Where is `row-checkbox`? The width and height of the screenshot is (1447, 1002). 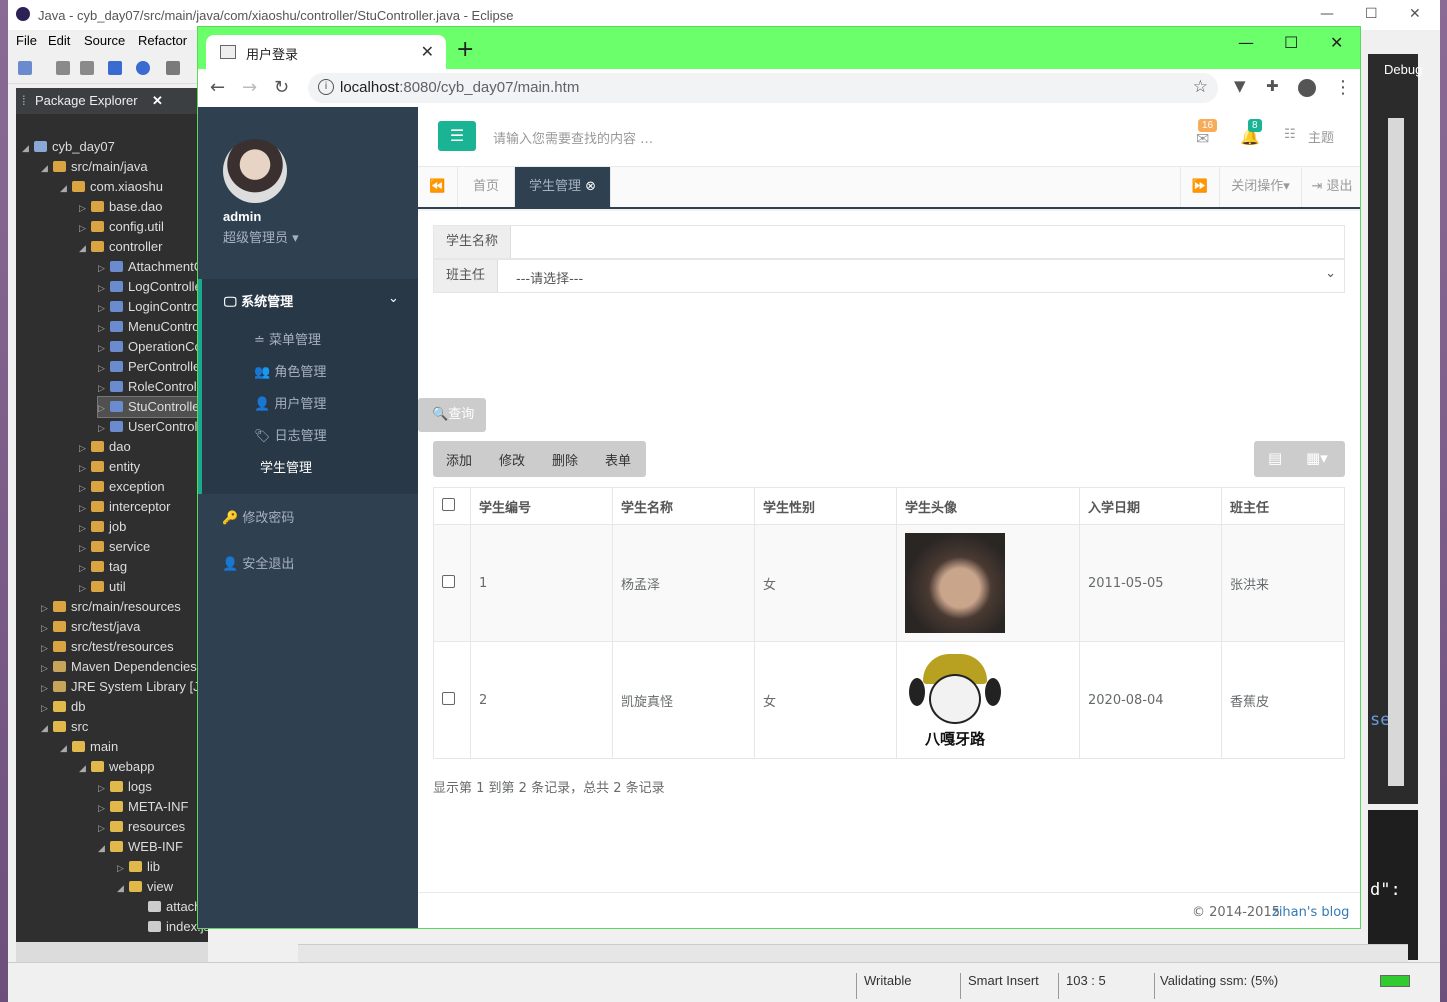 row-checkbox is located at coordinates (448, 581).